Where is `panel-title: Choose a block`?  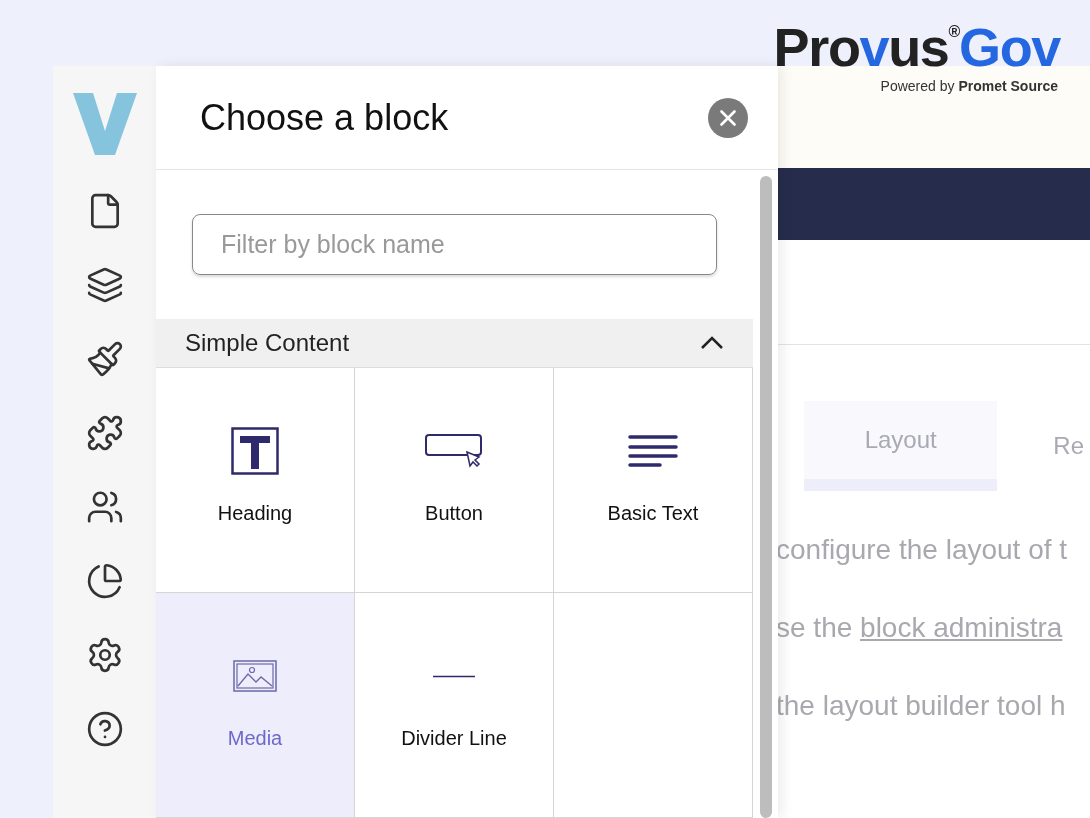 panel-title: Choose a block is located at coordinates (324, 117).